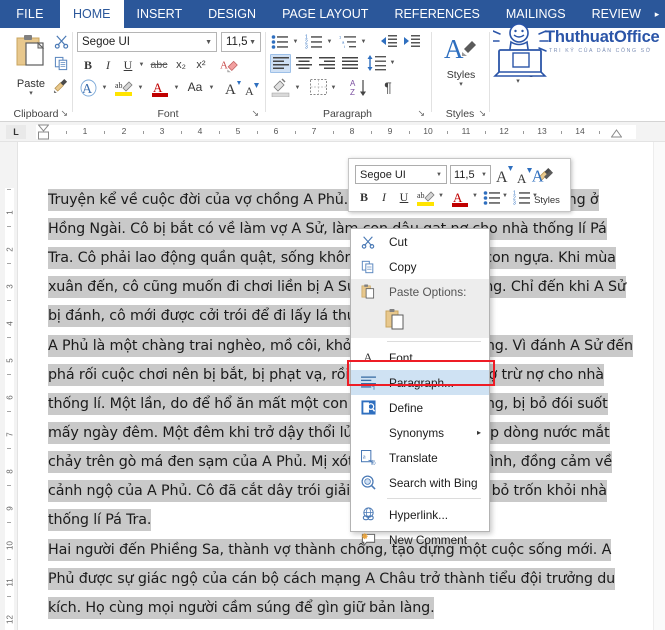  What do you see at coordinates (420, 321) in the screenshot?
I see `paste-options-row` at bounding box center [420, 321].